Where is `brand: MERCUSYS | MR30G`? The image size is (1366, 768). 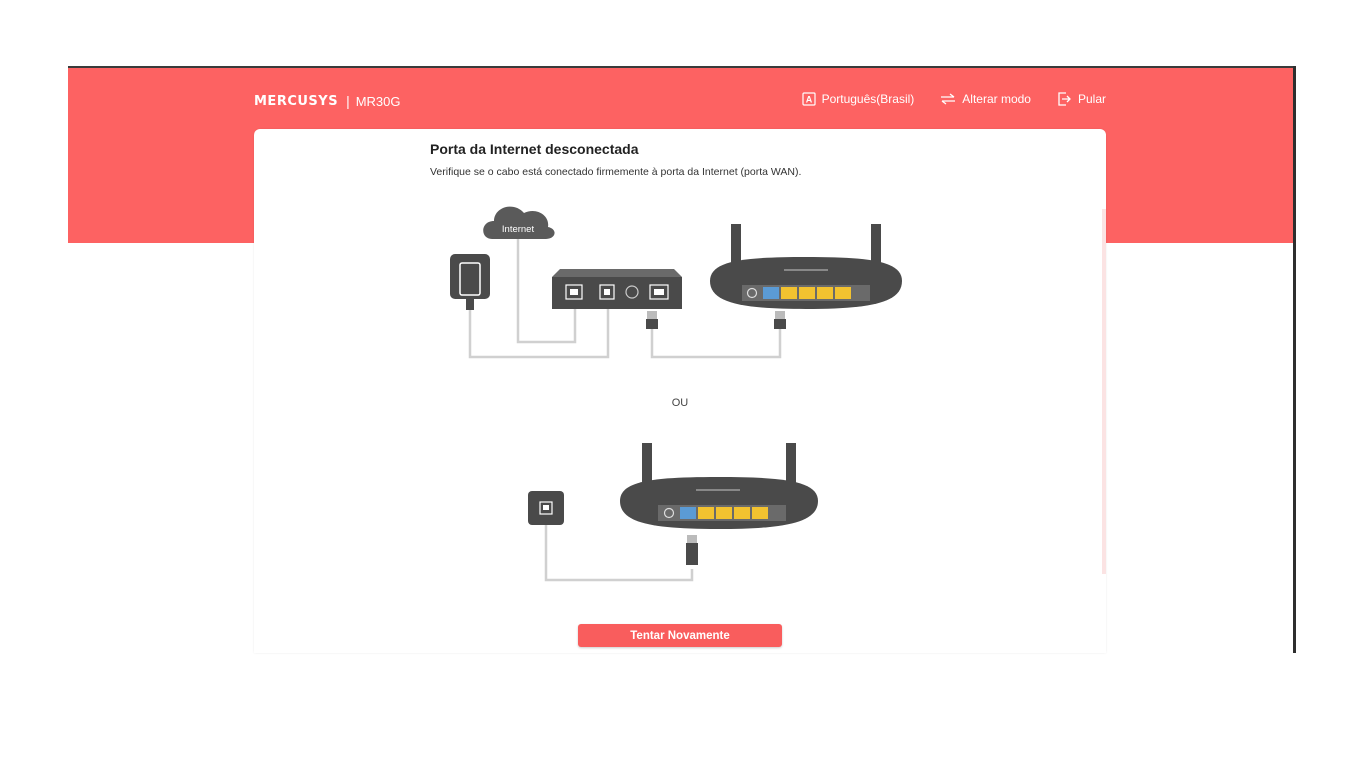 brand: MERCUSYS | MR30G is located at coordinates (327, 101).